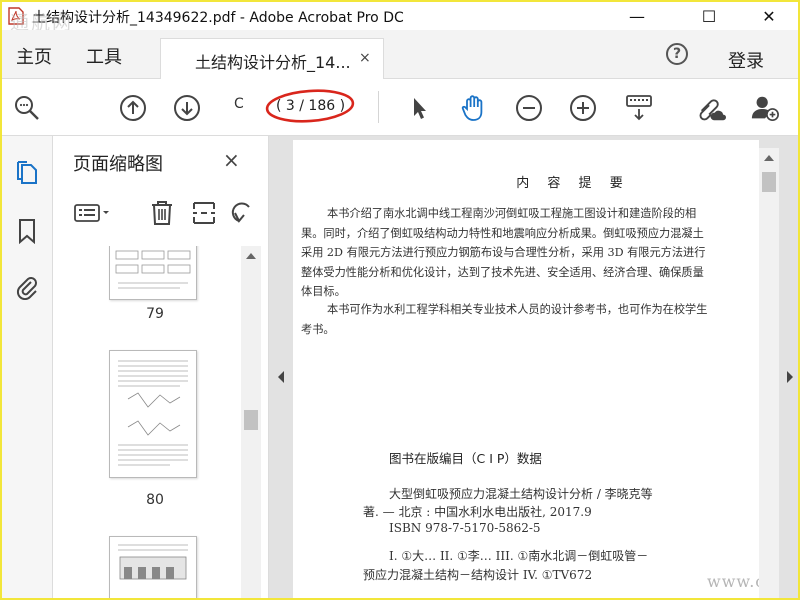 This screenshot has height=600, width=800. Describe the element at coordinates (502, 233) in the screenshot. I see `paragraph-line: 果。同时，介绍了倒虹吸结构动力特性和地震响应分析成果。倒虹吸预应力混凝土` at that location.